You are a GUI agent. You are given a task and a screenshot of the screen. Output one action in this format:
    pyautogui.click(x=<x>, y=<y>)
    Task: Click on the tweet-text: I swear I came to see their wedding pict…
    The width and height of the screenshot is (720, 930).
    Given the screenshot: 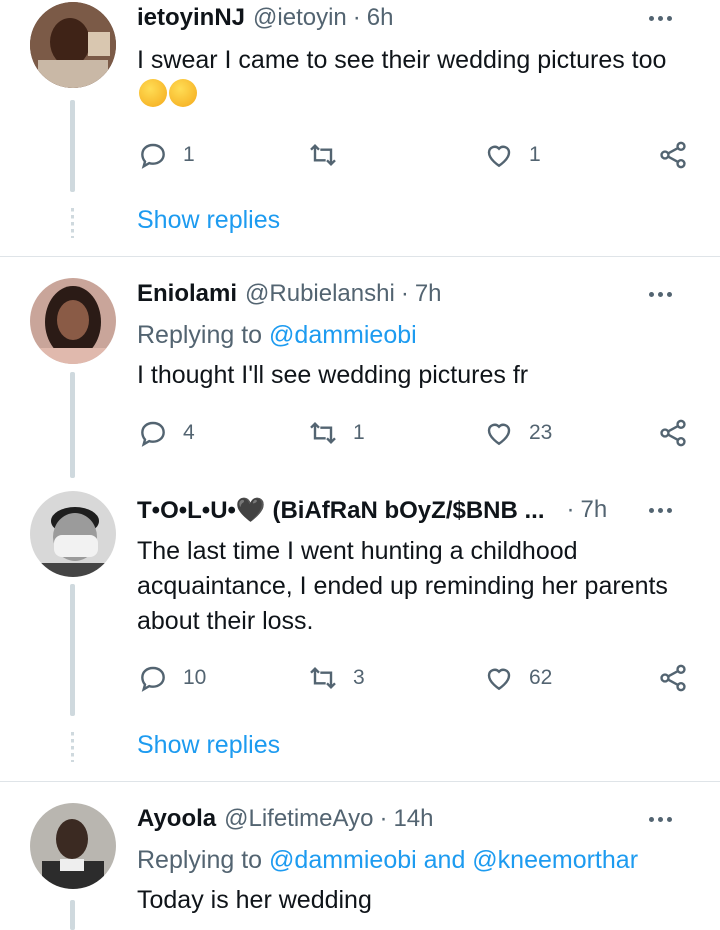 What is the action you would take?
    pyautogui.click(x=417, y=78)
    